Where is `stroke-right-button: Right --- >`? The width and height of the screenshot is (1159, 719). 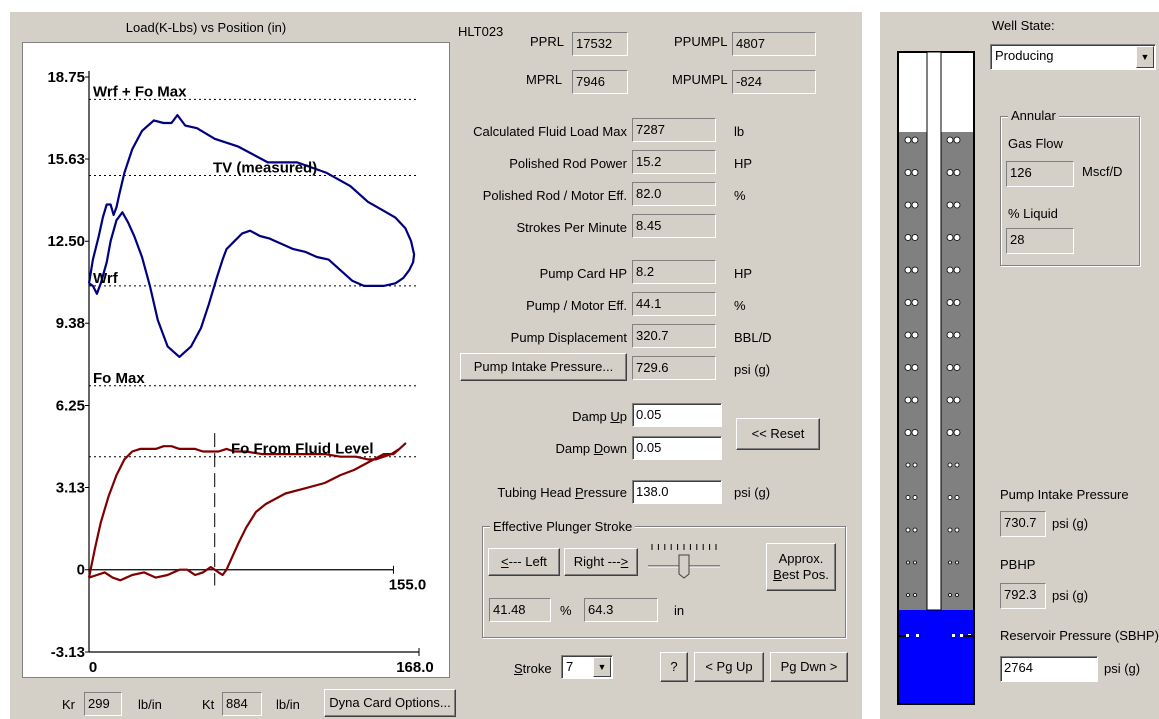
stroke-right-button: Right --- > is located at coordinates (601, 562).